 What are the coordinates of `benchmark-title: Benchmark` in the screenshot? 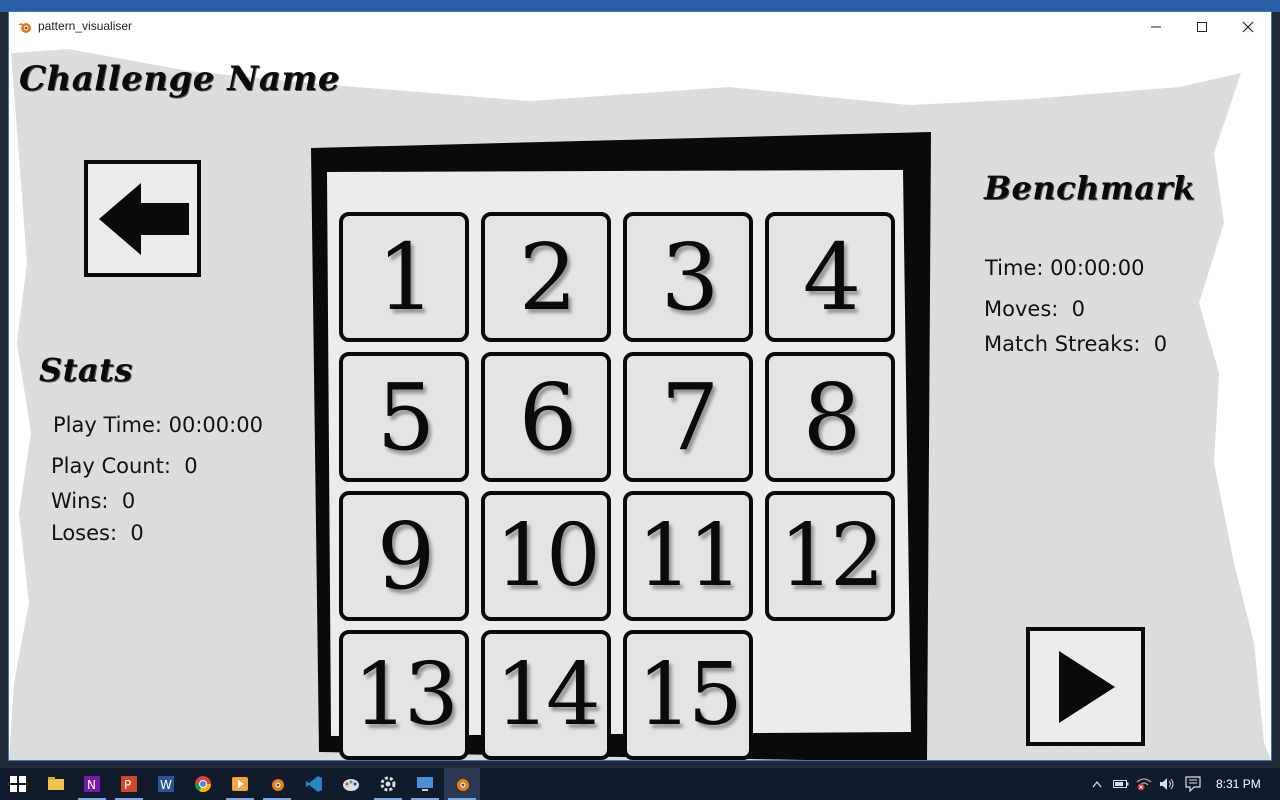 It's located at (1090, 188).